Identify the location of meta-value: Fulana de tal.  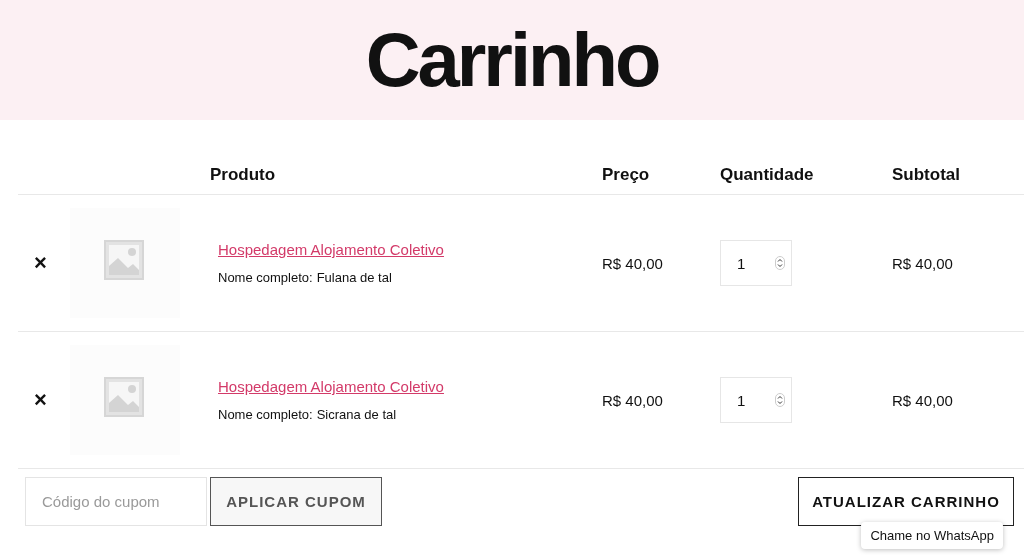
(354, 277).